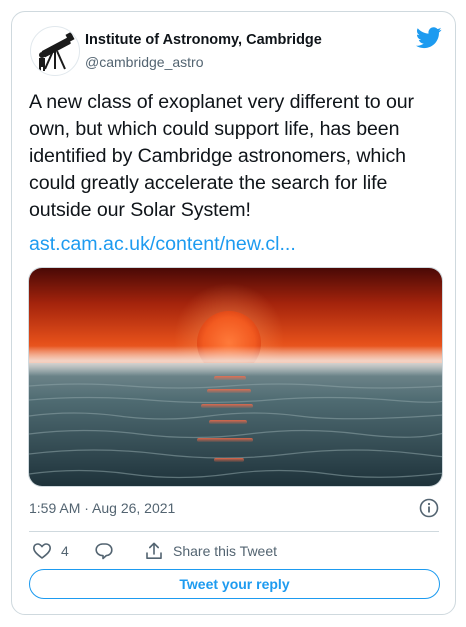 Image resolution: width=466 pixels, height=627 pixels. Describe the element at coordinates (154, 550) in the screenshot. I see `share-icon` at that location.